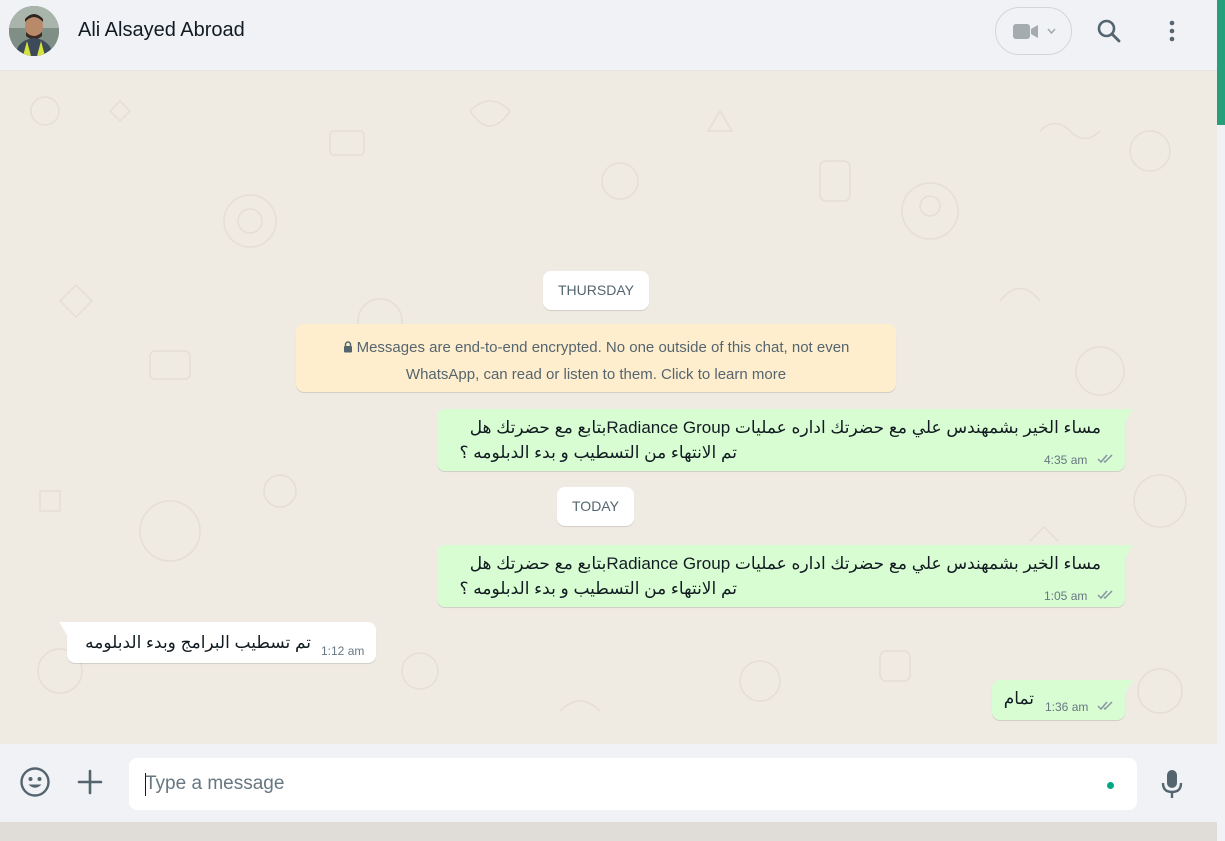 The width and height of the screenshot is (1225, 841). Describe the element at coordinates (145, 784) in the screenshot. I see `text-caret` at that location.